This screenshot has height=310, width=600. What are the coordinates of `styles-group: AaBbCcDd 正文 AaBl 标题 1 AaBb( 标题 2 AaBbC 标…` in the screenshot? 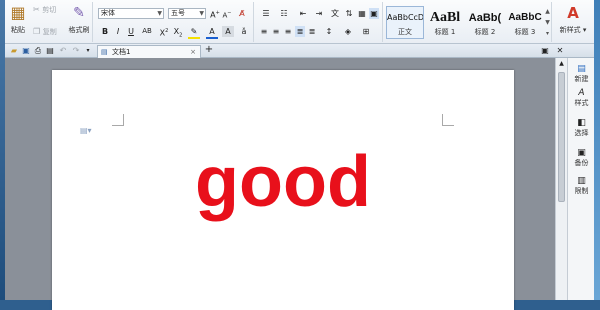 It's located at (468, 22).